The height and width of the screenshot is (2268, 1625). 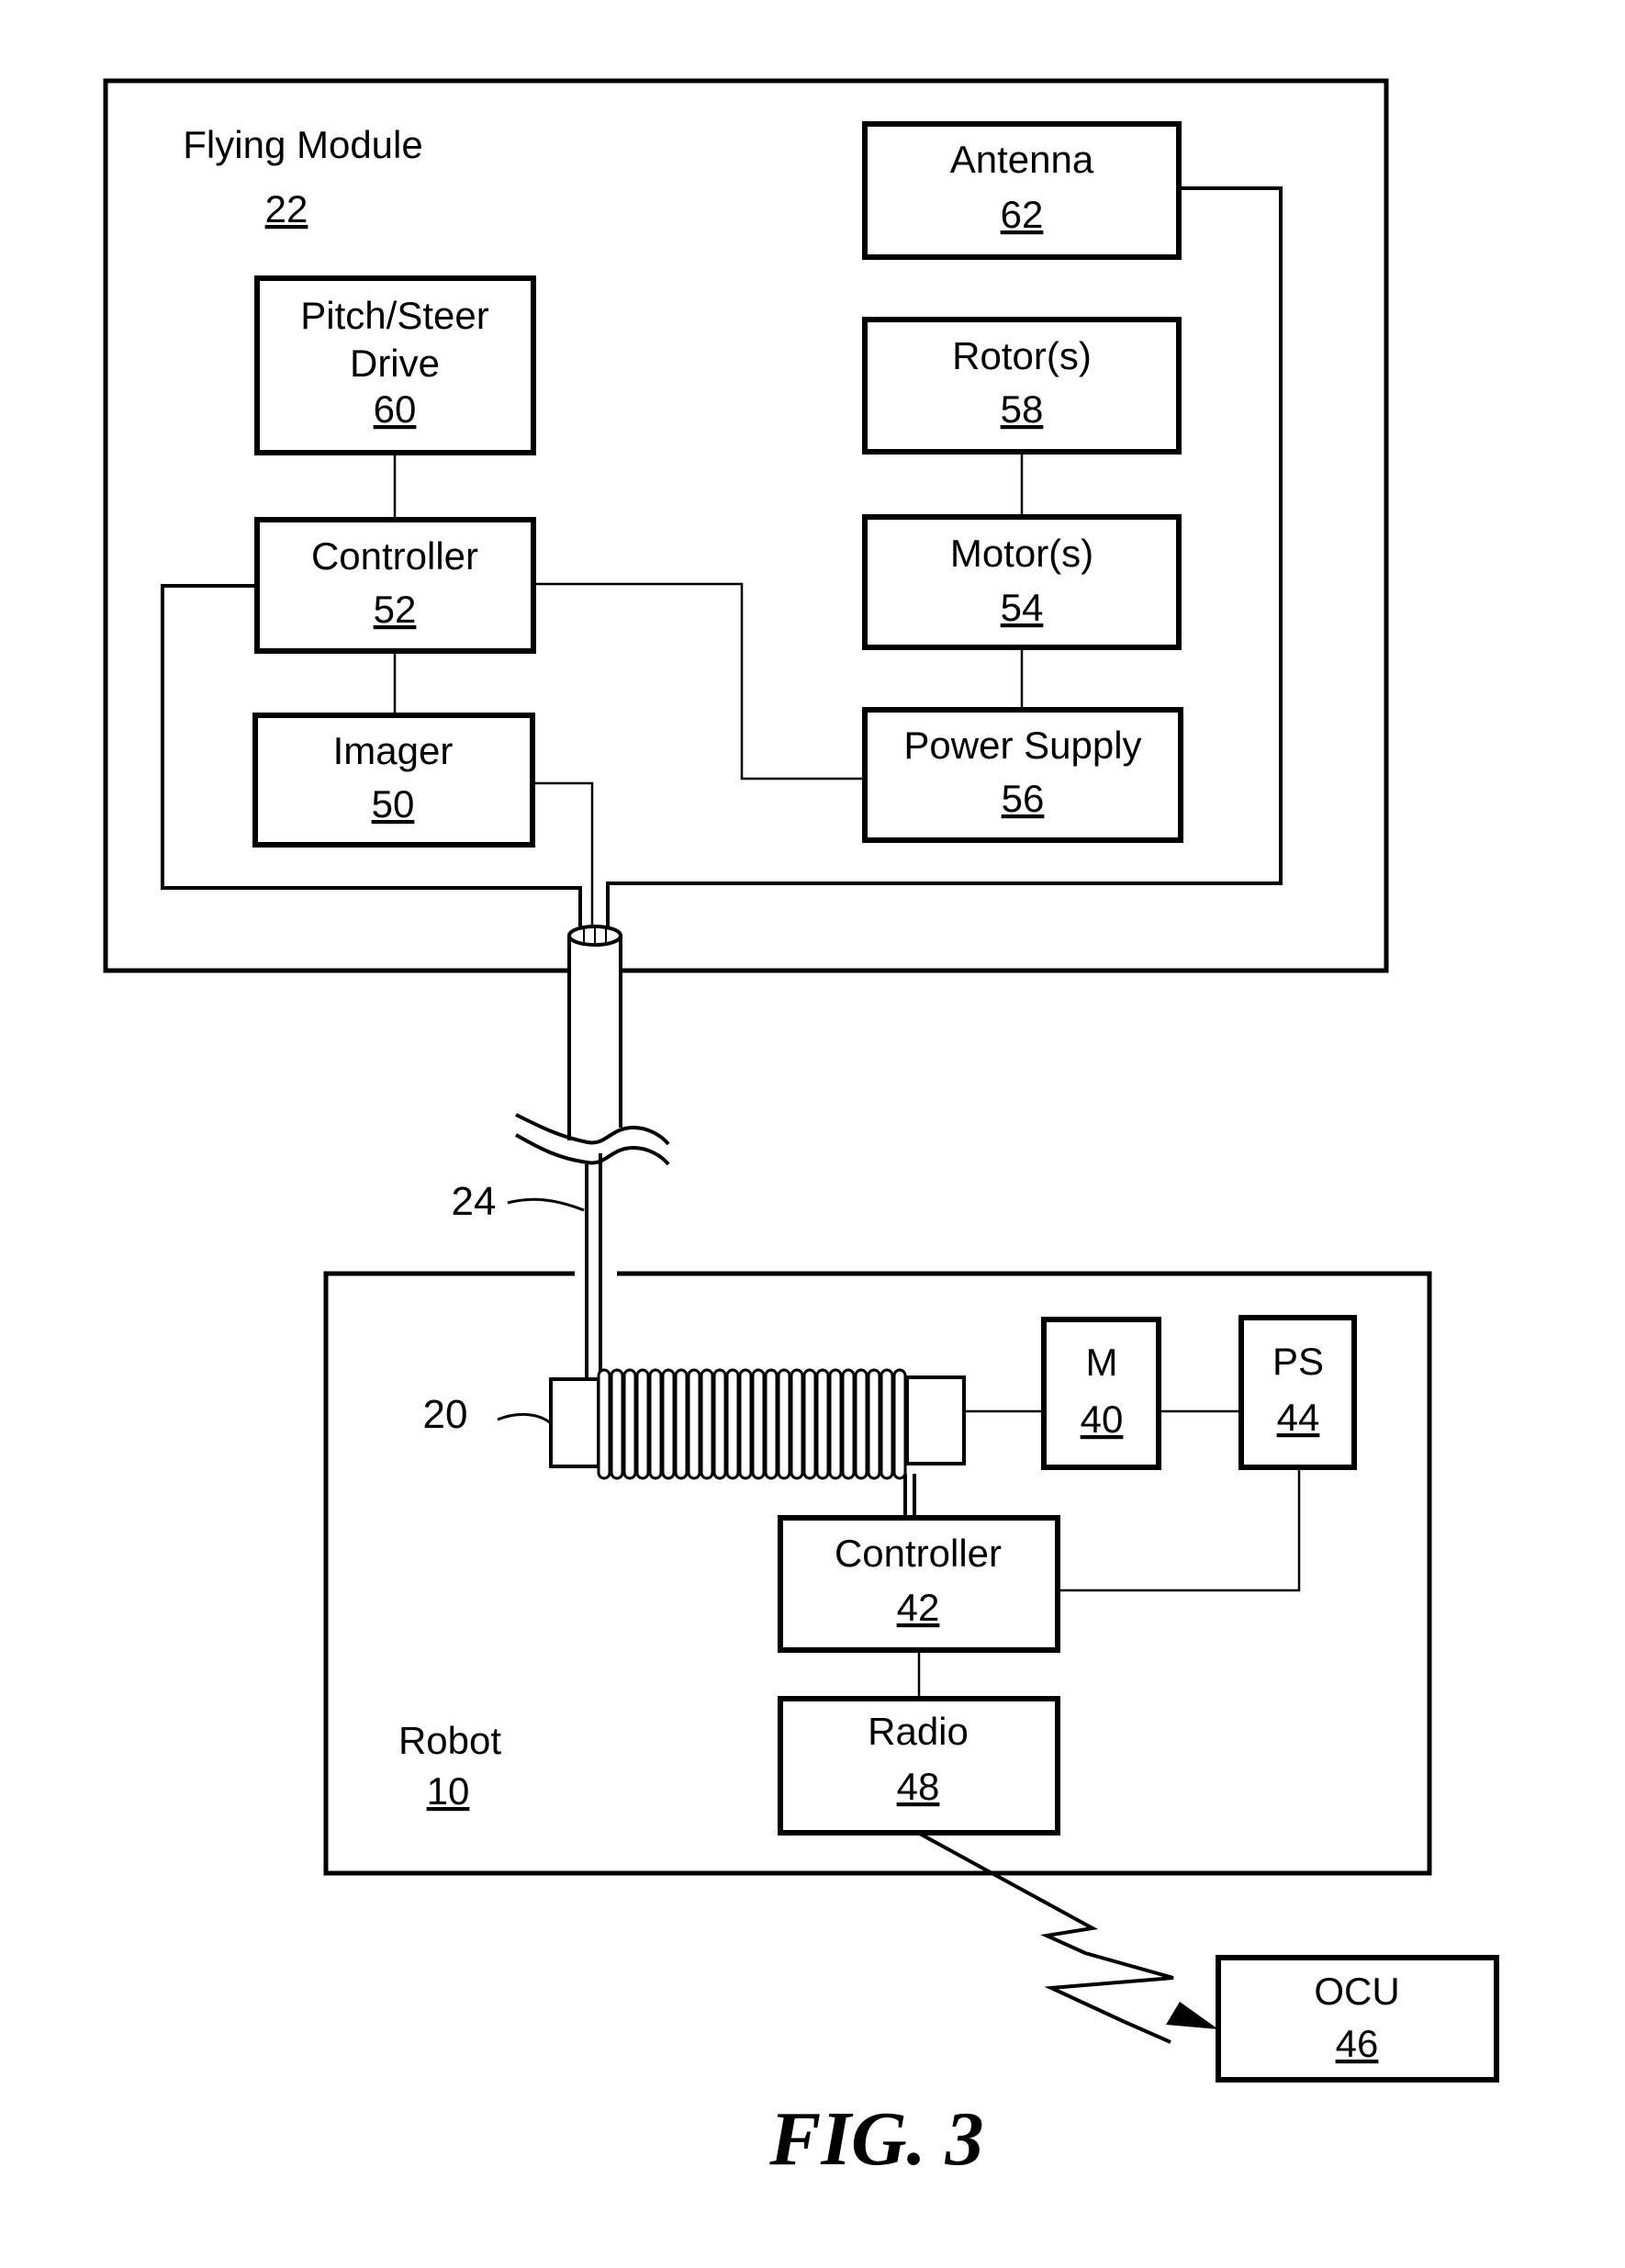 What do you see at coordinates (919, 1584) in the screenshot?
I see `controller-42-block: Controller 42` at bounding box center [919, 1584].